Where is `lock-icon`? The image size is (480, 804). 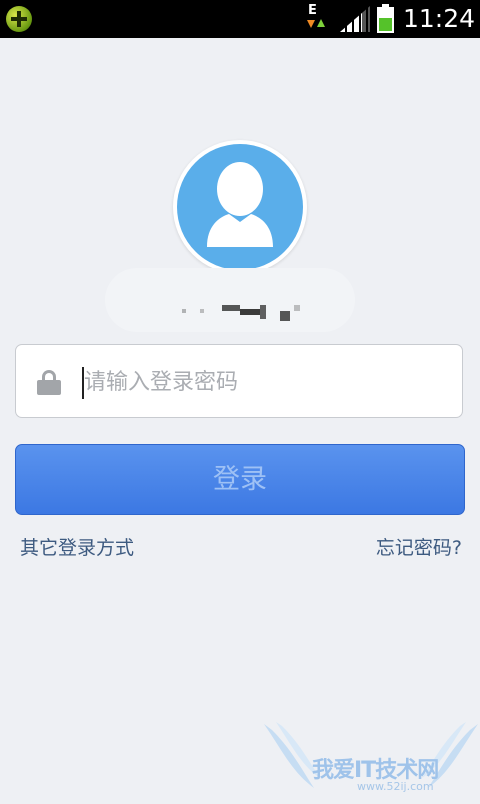
lock-icon is located at coordinates (49, 382).